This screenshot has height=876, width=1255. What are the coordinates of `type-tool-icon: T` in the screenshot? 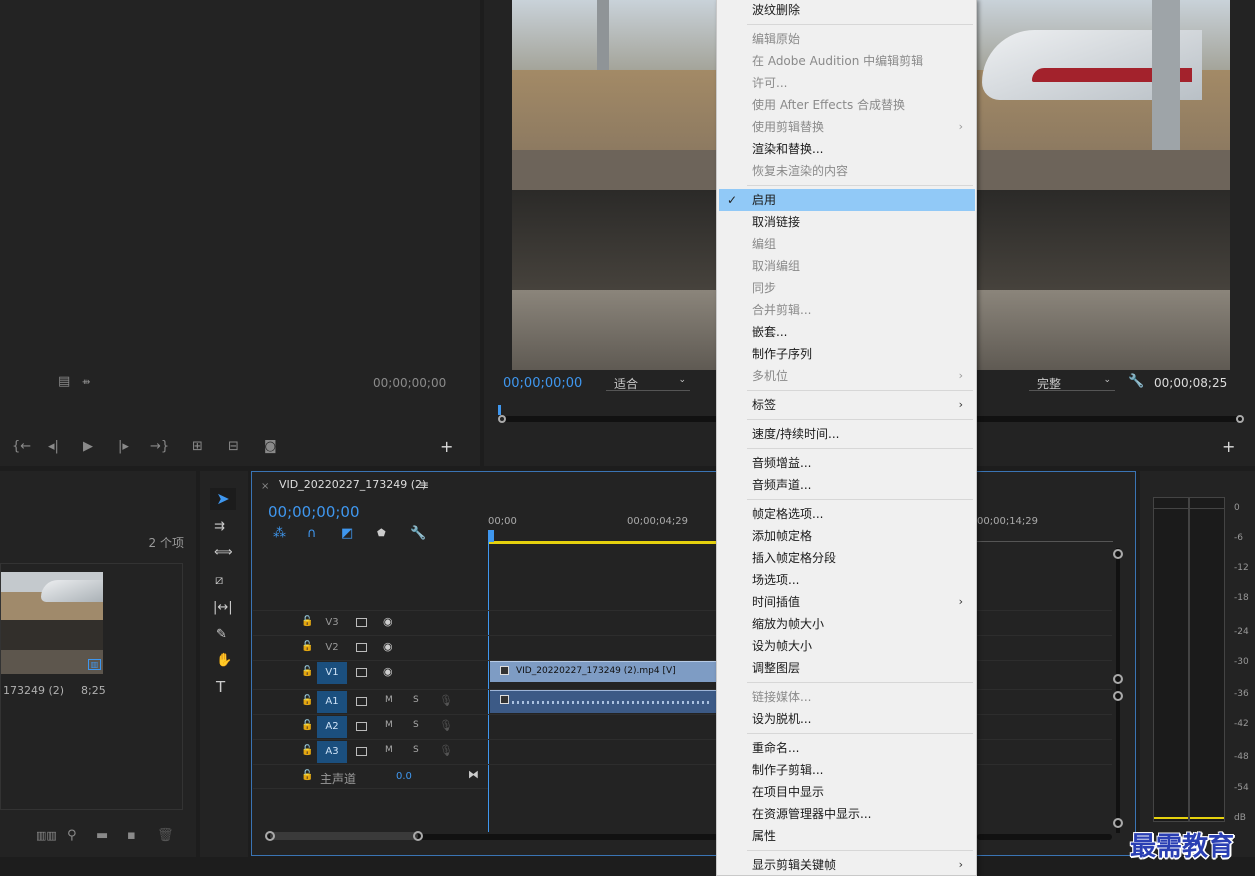 It's located at (220, 687).